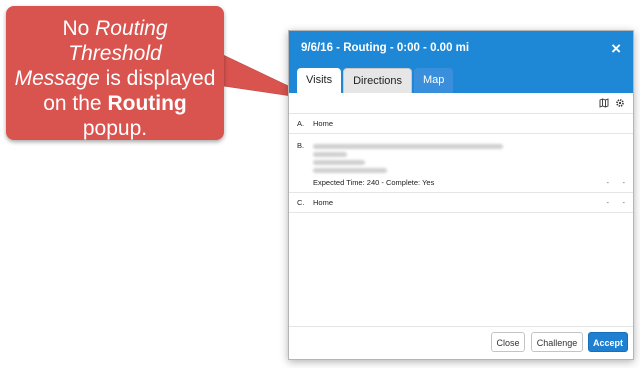 The height and width of the screenshot is (368, 640). What do you see at coordinates (461, 103) in the screenshot?
I see `visits-toolbar` at bounding box center [461, 103].